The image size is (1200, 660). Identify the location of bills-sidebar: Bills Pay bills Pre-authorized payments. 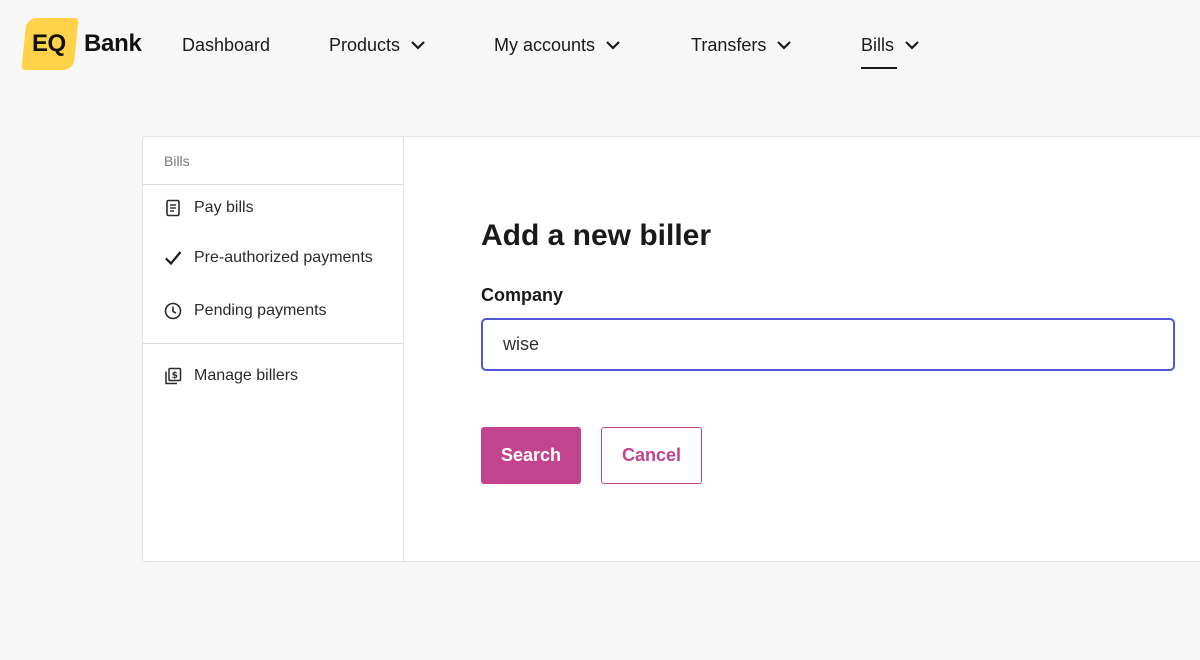
(273, 349).